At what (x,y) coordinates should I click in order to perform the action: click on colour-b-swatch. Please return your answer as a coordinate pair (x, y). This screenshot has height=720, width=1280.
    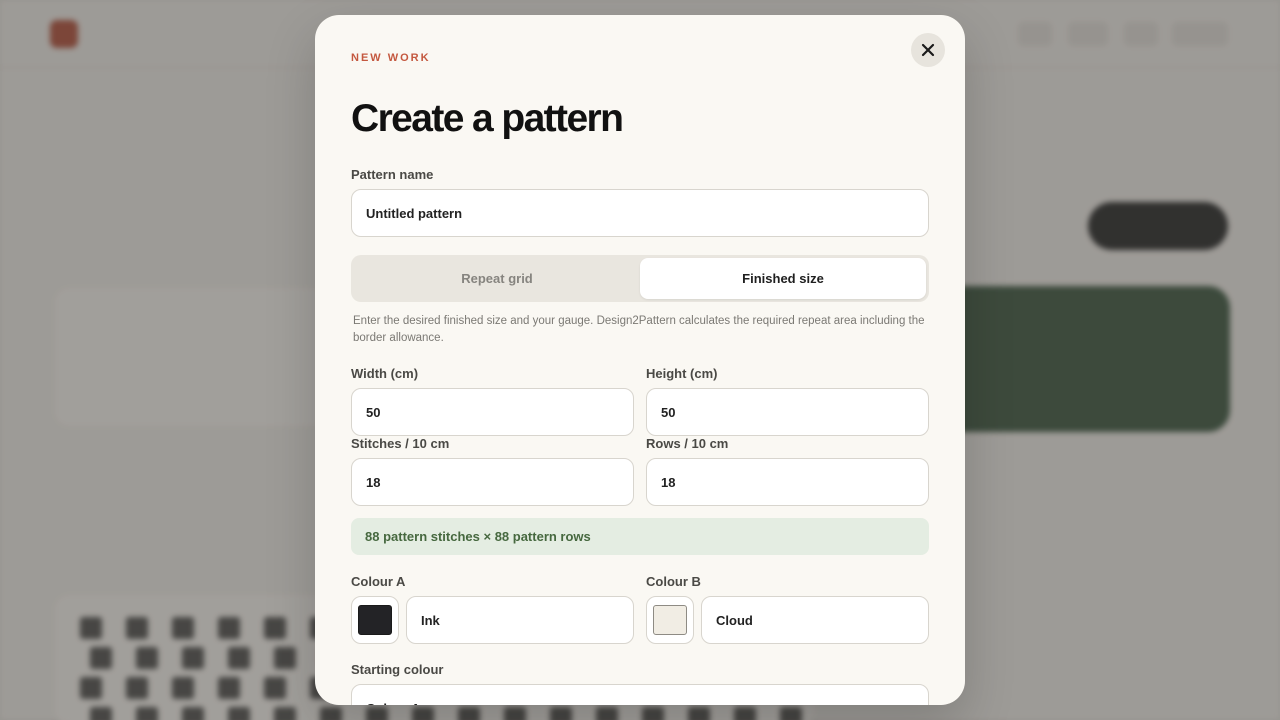
    Looking at the image, I should click on (670, 620).